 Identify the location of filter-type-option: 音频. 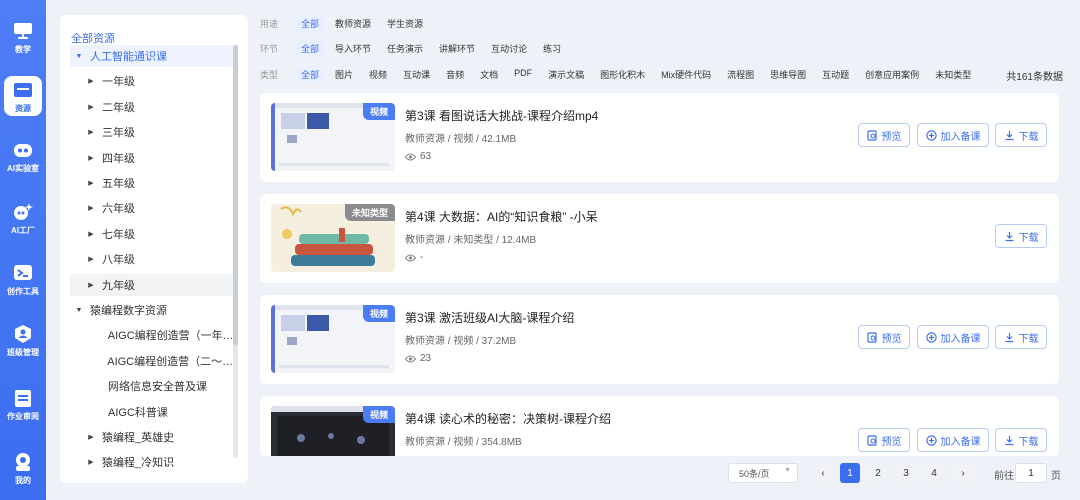
(455, 74).